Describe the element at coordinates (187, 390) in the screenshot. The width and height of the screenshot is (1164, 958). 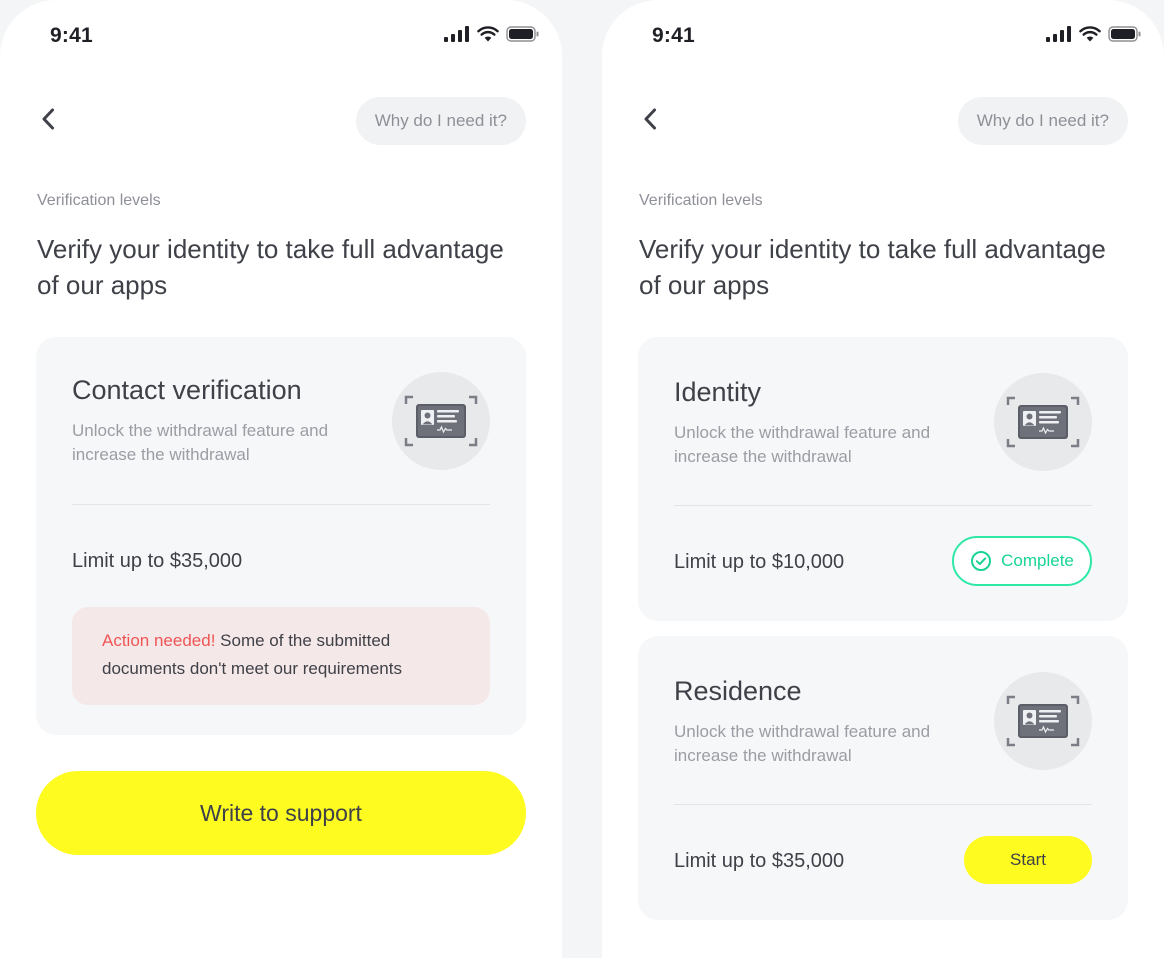
I see `card-title: Contact verification` at that location.